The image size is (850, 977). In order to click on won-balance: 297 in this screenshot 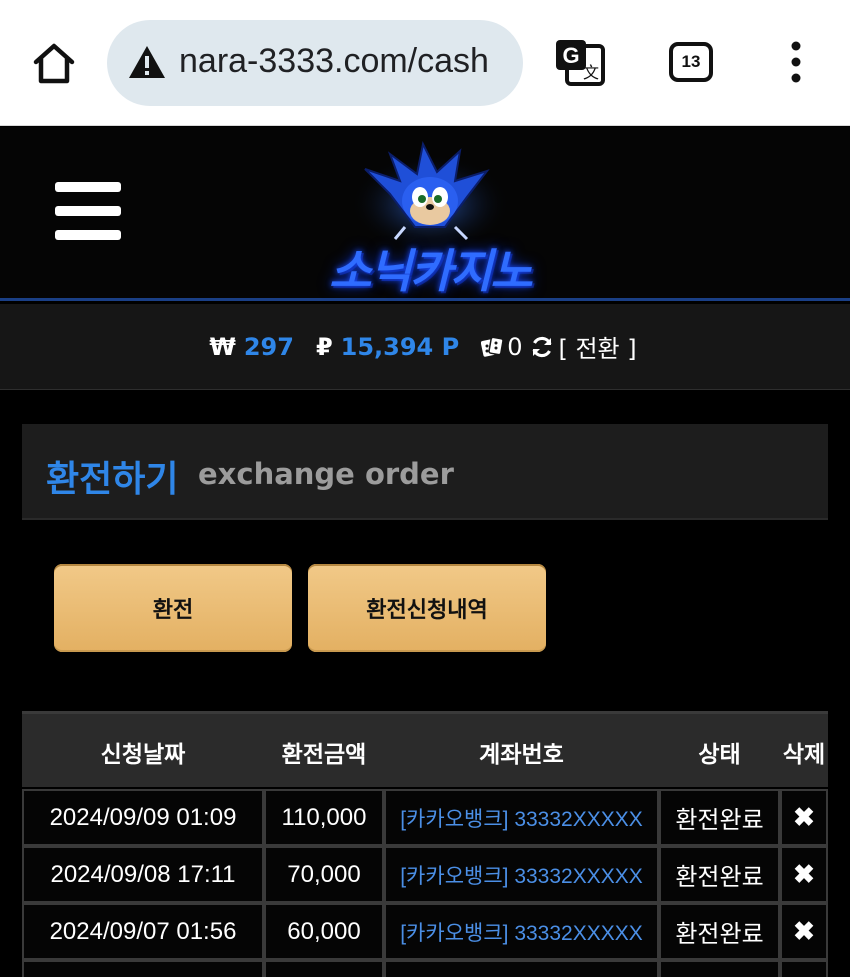, I will do `click(268, 346)`.